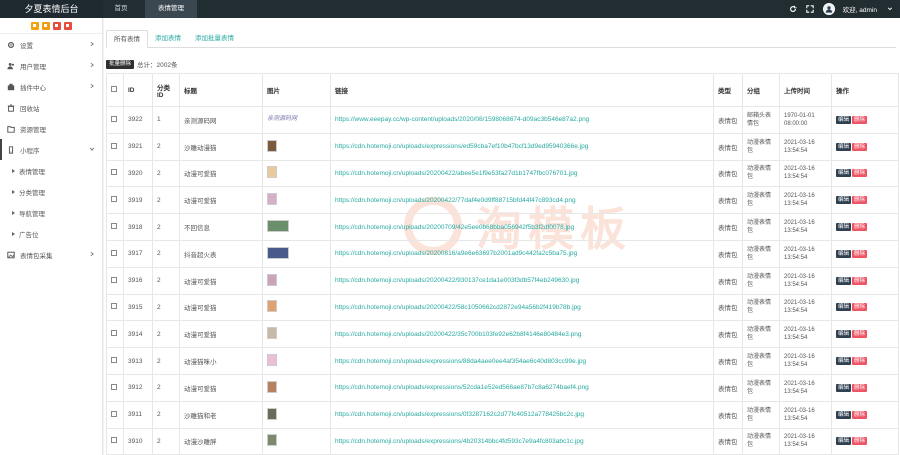 This screenshot has height=455, width=900. What do you see at coordinates (171, 9) in the screenshot?
I see `nav-emoji-manage: 表情管理` at bounding box center [171, 9].